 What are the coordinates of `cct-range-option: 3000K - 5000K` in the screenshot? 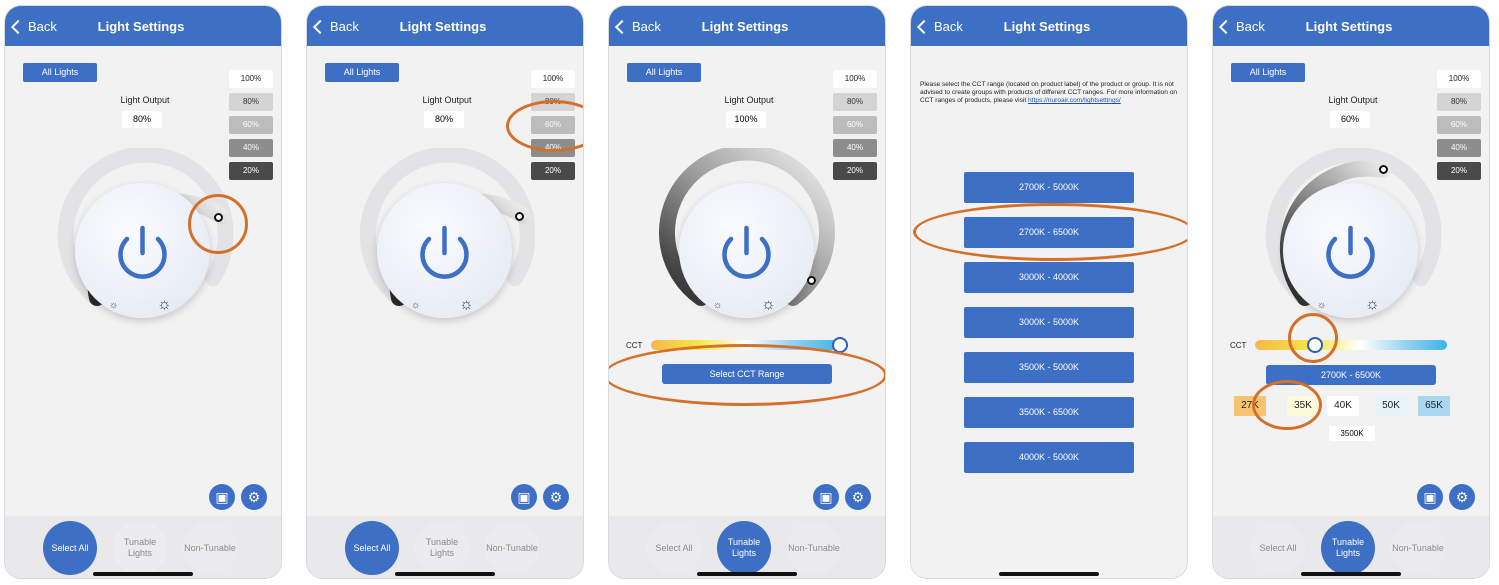 It's located at (1049, 322).